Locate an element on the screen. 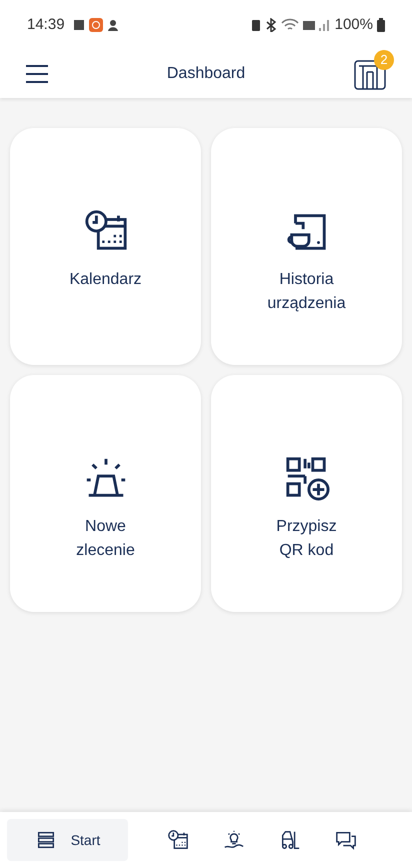  page-title: Dashboard is located at coordinates (206, 74).